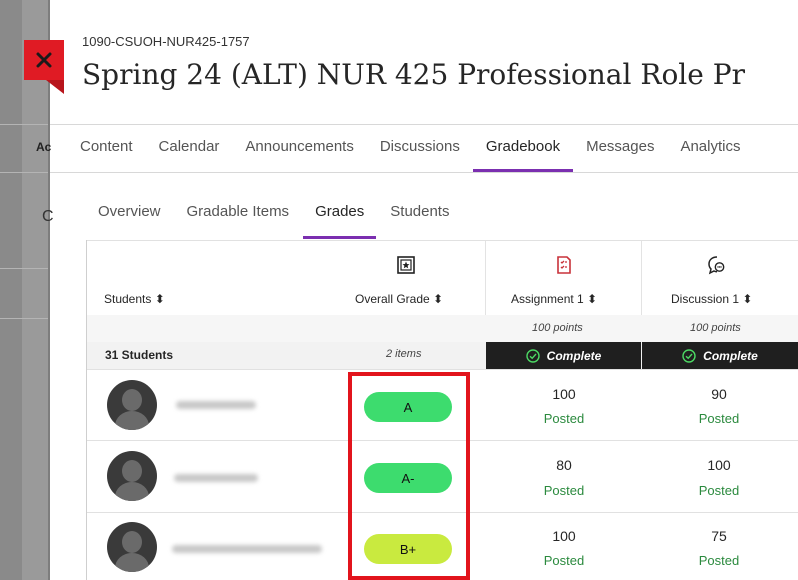  What do you see at coordinates (564, 465) in the screenshot?
I see `assignment-1-score: 80` at bounding box center [564, 465].